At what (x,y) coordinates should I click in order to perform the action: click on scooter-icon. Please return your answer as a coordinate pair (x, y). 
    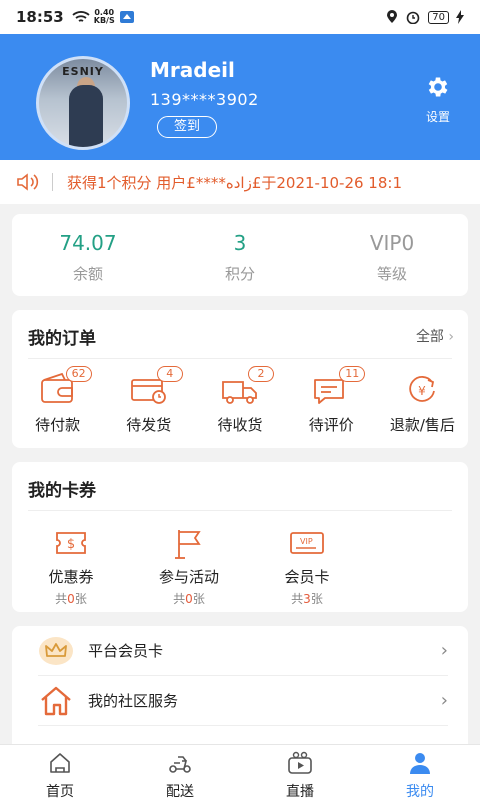
    Looking at the image, I should click on (180, 764).